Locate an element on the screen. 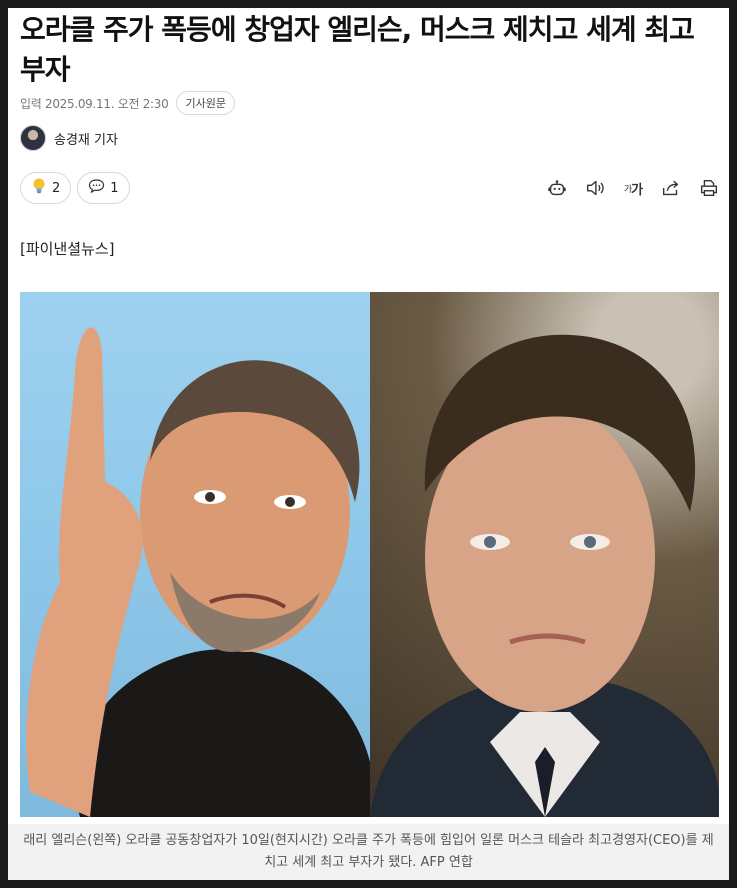  article-meta: 입력 2025.09.11. 오전 2:30 기사원문 is located at coordinates (127, 103).